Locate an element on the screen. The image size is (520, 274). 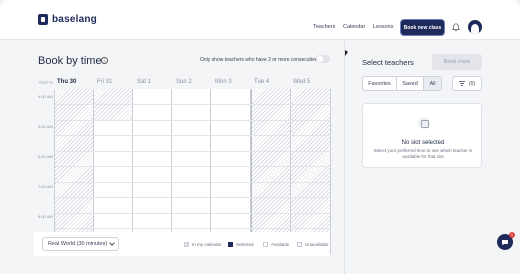
tab-favorites: Favorites is located at coordinates (380, 83).